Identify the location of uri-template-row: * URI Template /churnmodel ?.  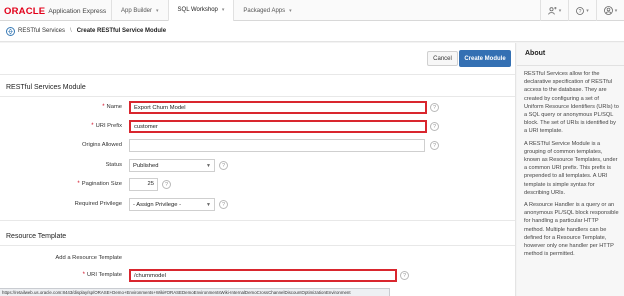
(257, 276).